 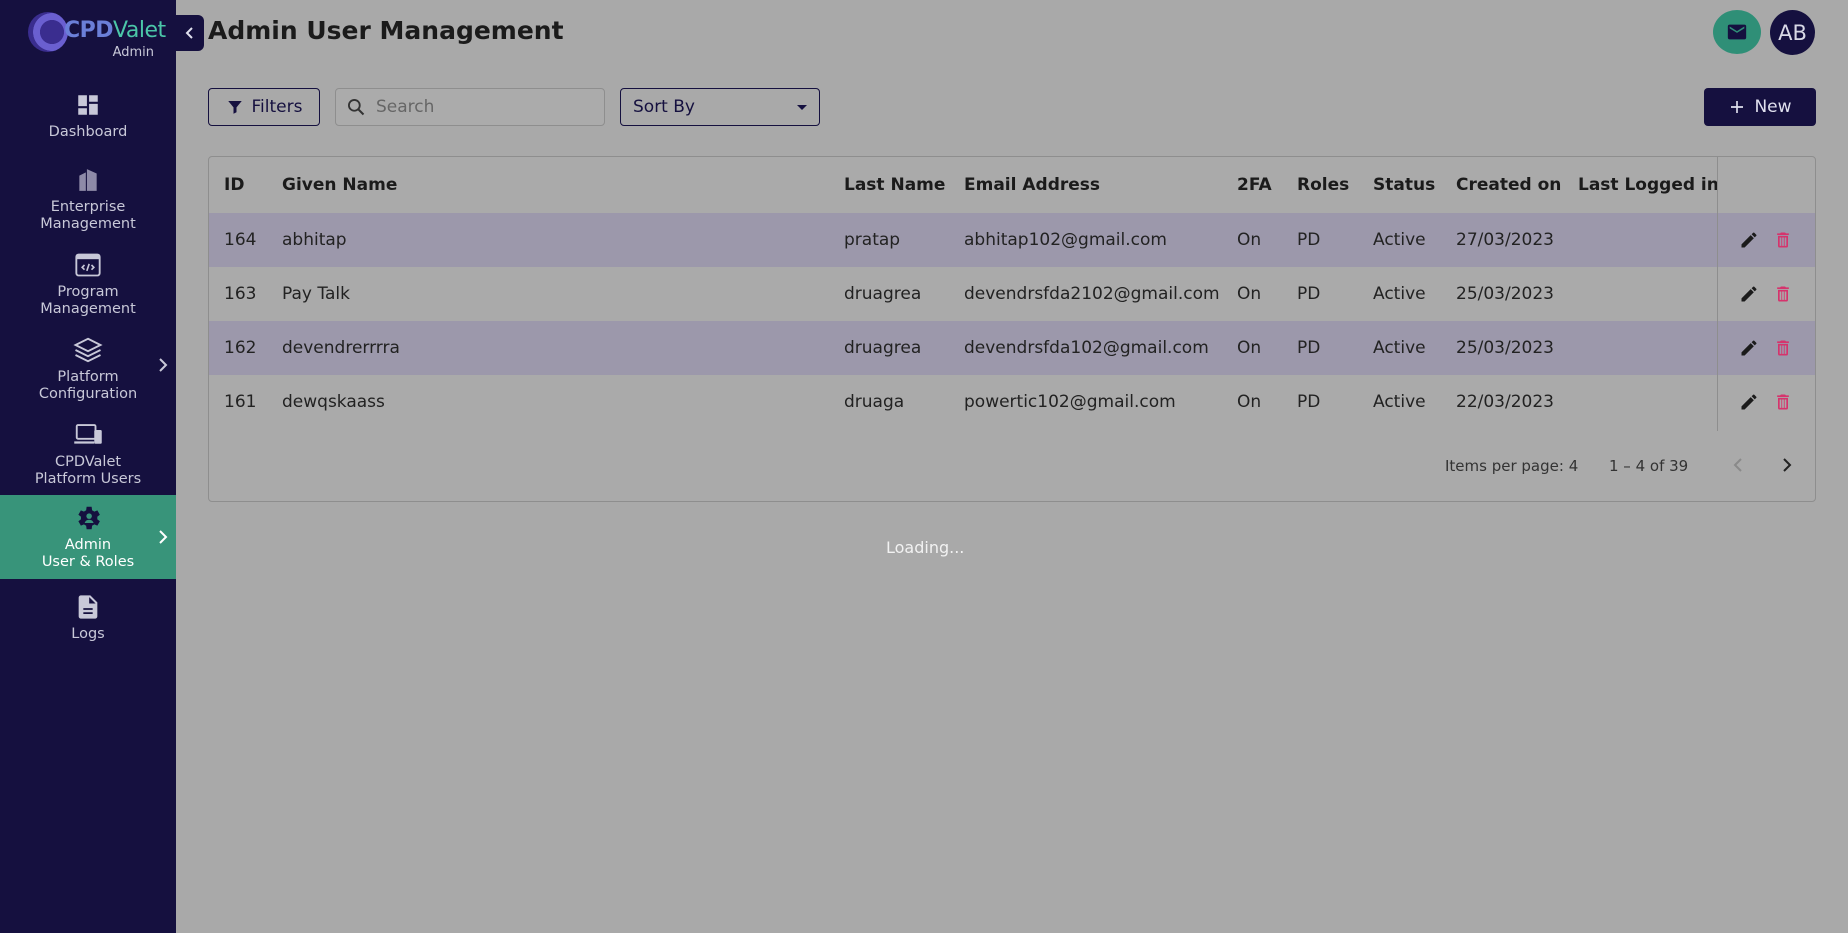 I want to click on sidebar-item-enterprise-management: Enterprise Management, so click(x=88, y=200).